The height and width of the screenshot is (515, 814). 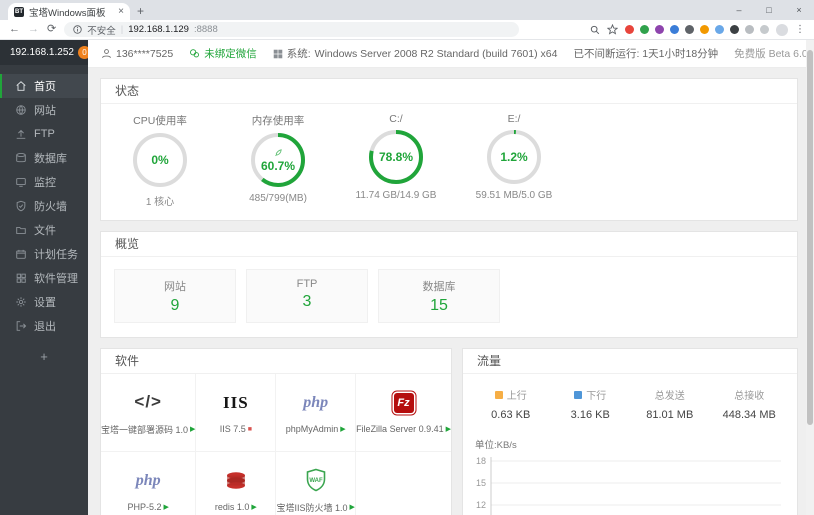 I want to click on overview-box-websites: 网站 9, so click(x=175, y=296).